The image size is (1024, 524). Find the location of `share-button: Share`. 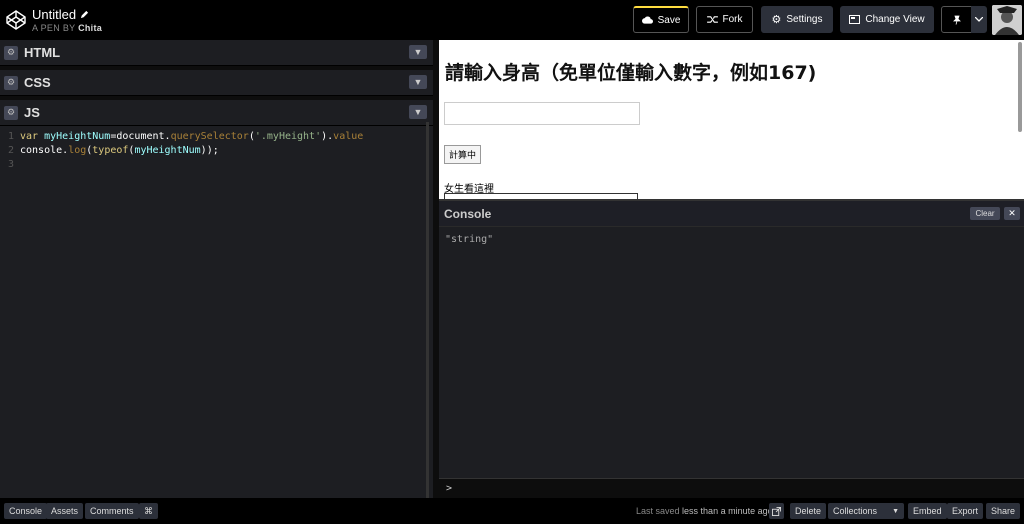

share-button: Share is located at coordinates (1003, 511).